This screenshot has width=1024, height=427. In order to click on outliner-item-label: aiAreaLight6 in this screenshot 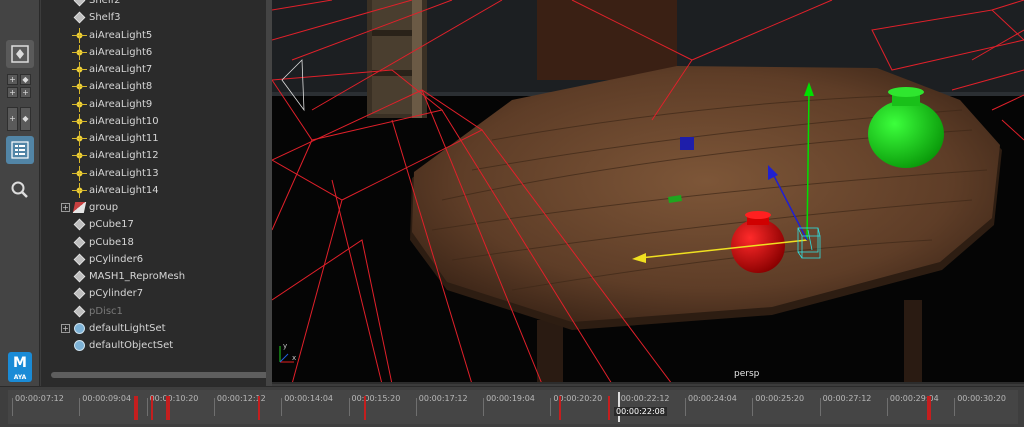, I will do `click(121, 52)`.